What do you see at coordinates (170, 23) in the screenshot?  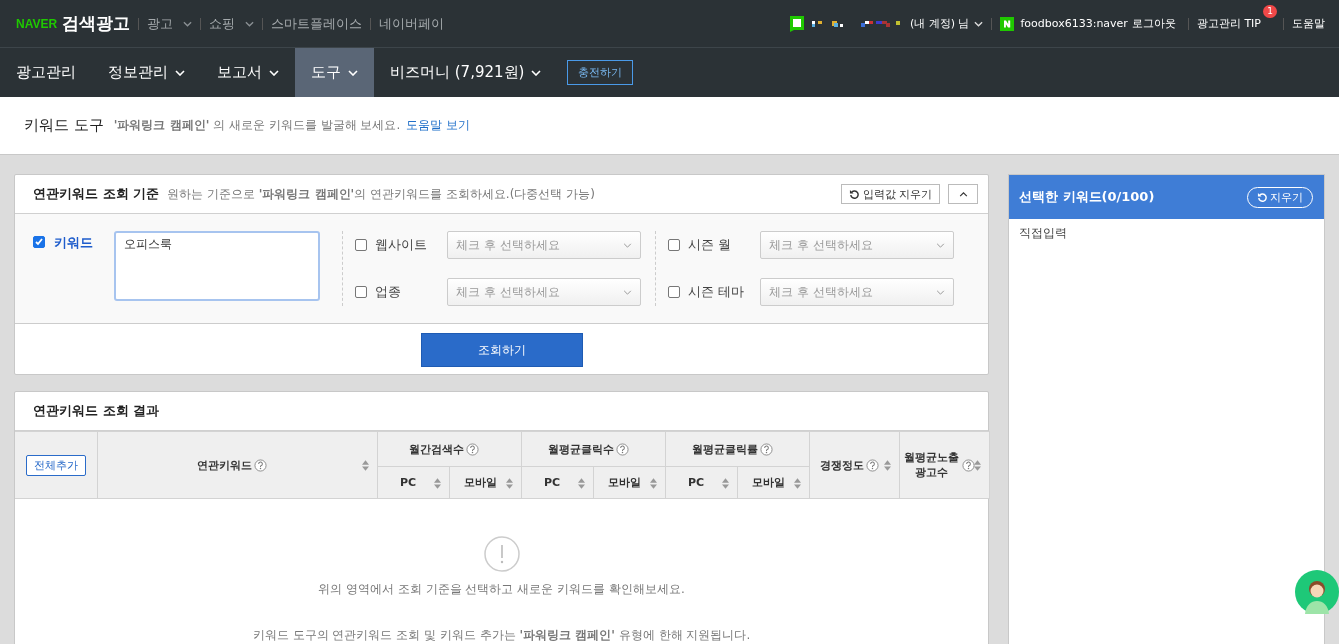 I see `top-link: 광고` at bounding box center [170, 23].